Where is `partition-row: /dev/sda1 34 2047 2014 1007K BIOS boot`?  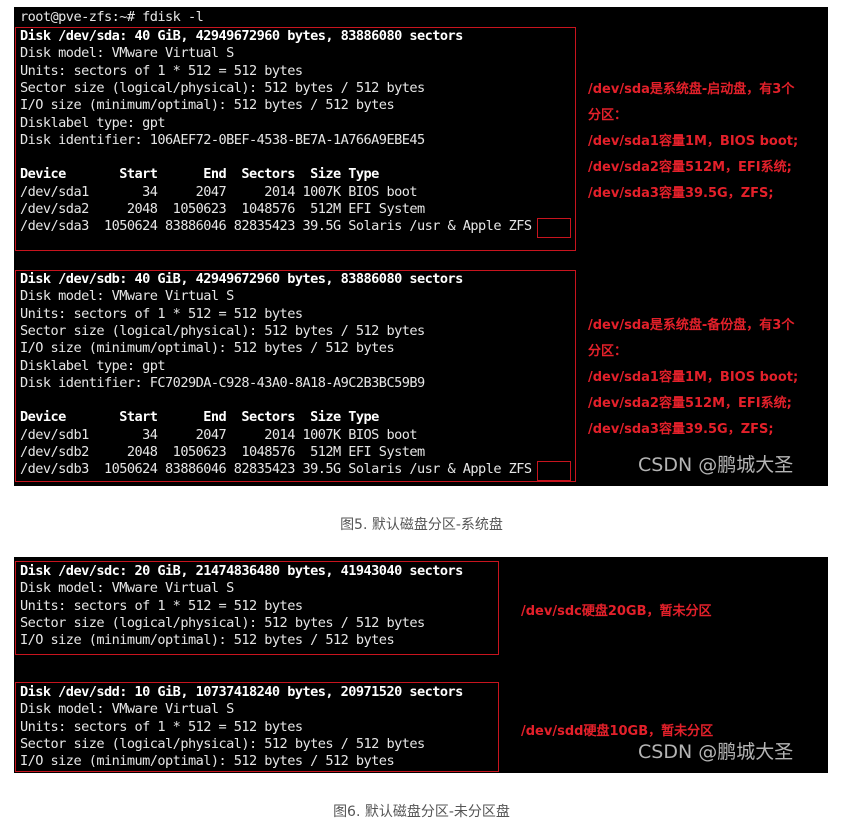
partition-row: /dev/sda1 34 2047 2014 1007K BIOS boot is located at coordinates (219, 191).